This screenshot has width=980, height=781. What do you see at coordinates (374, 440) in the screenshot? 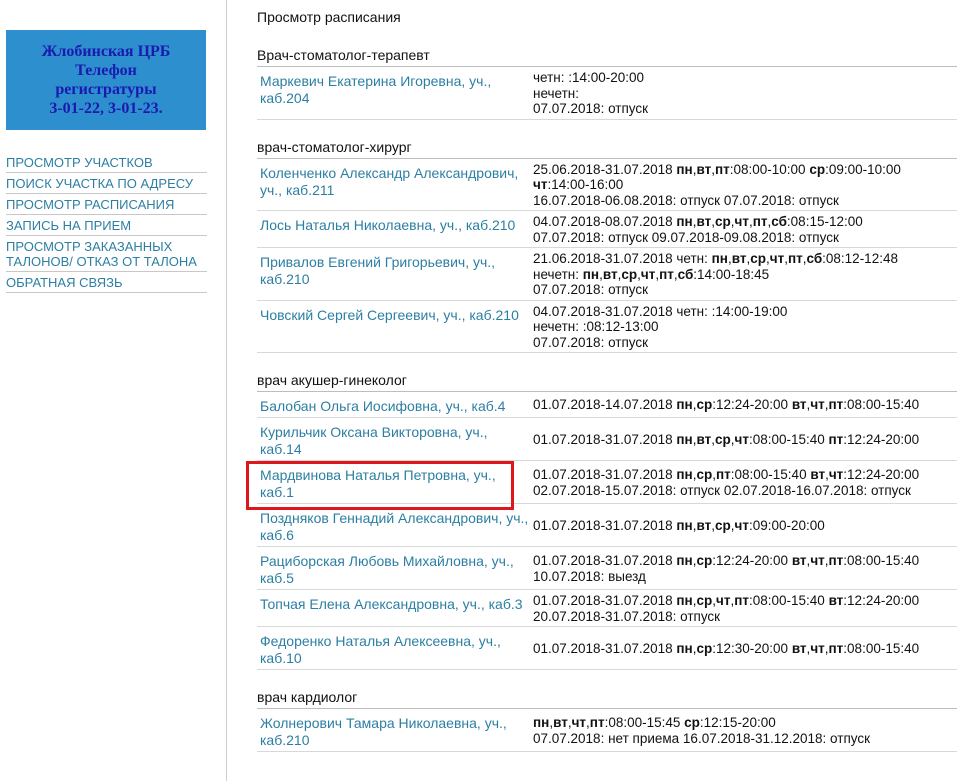
I see `doctor-link: Курильчик Оксана Викторовна, уч., каб.14` at bounding box center [374, 440].